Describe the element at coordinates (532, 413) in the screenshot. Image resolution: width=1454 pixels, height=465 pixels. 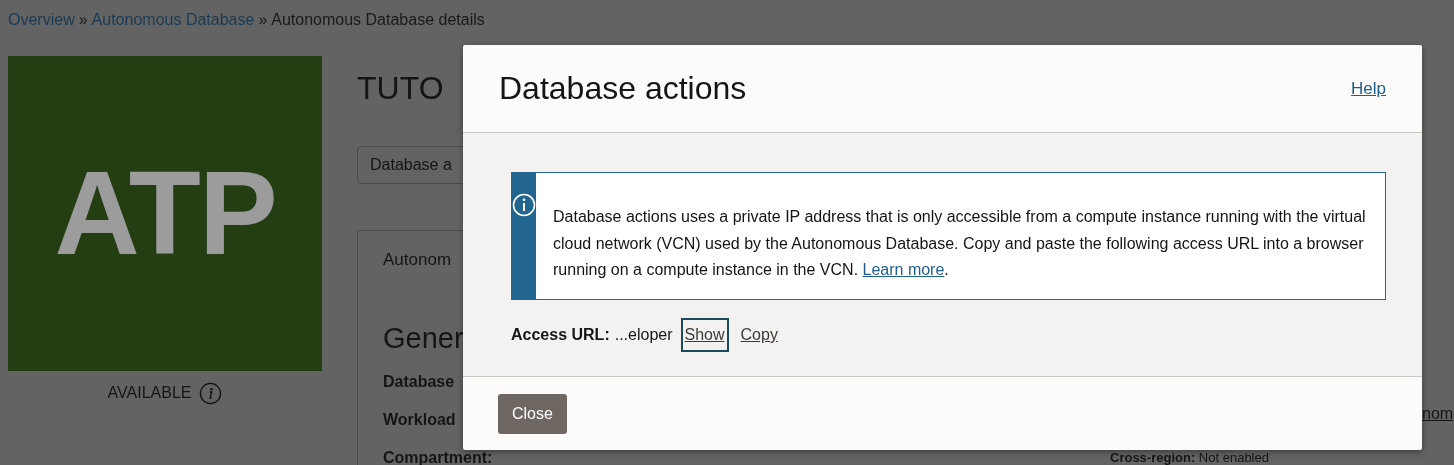
I see `close-button: Close` at that location.